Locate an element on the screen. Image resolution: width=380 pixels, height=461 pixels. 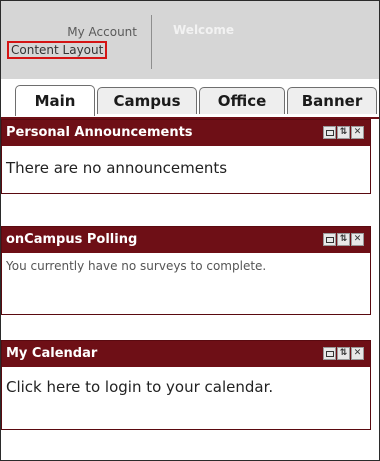
portlet-title: Personal Announcements is located at coordinates (99, 132).